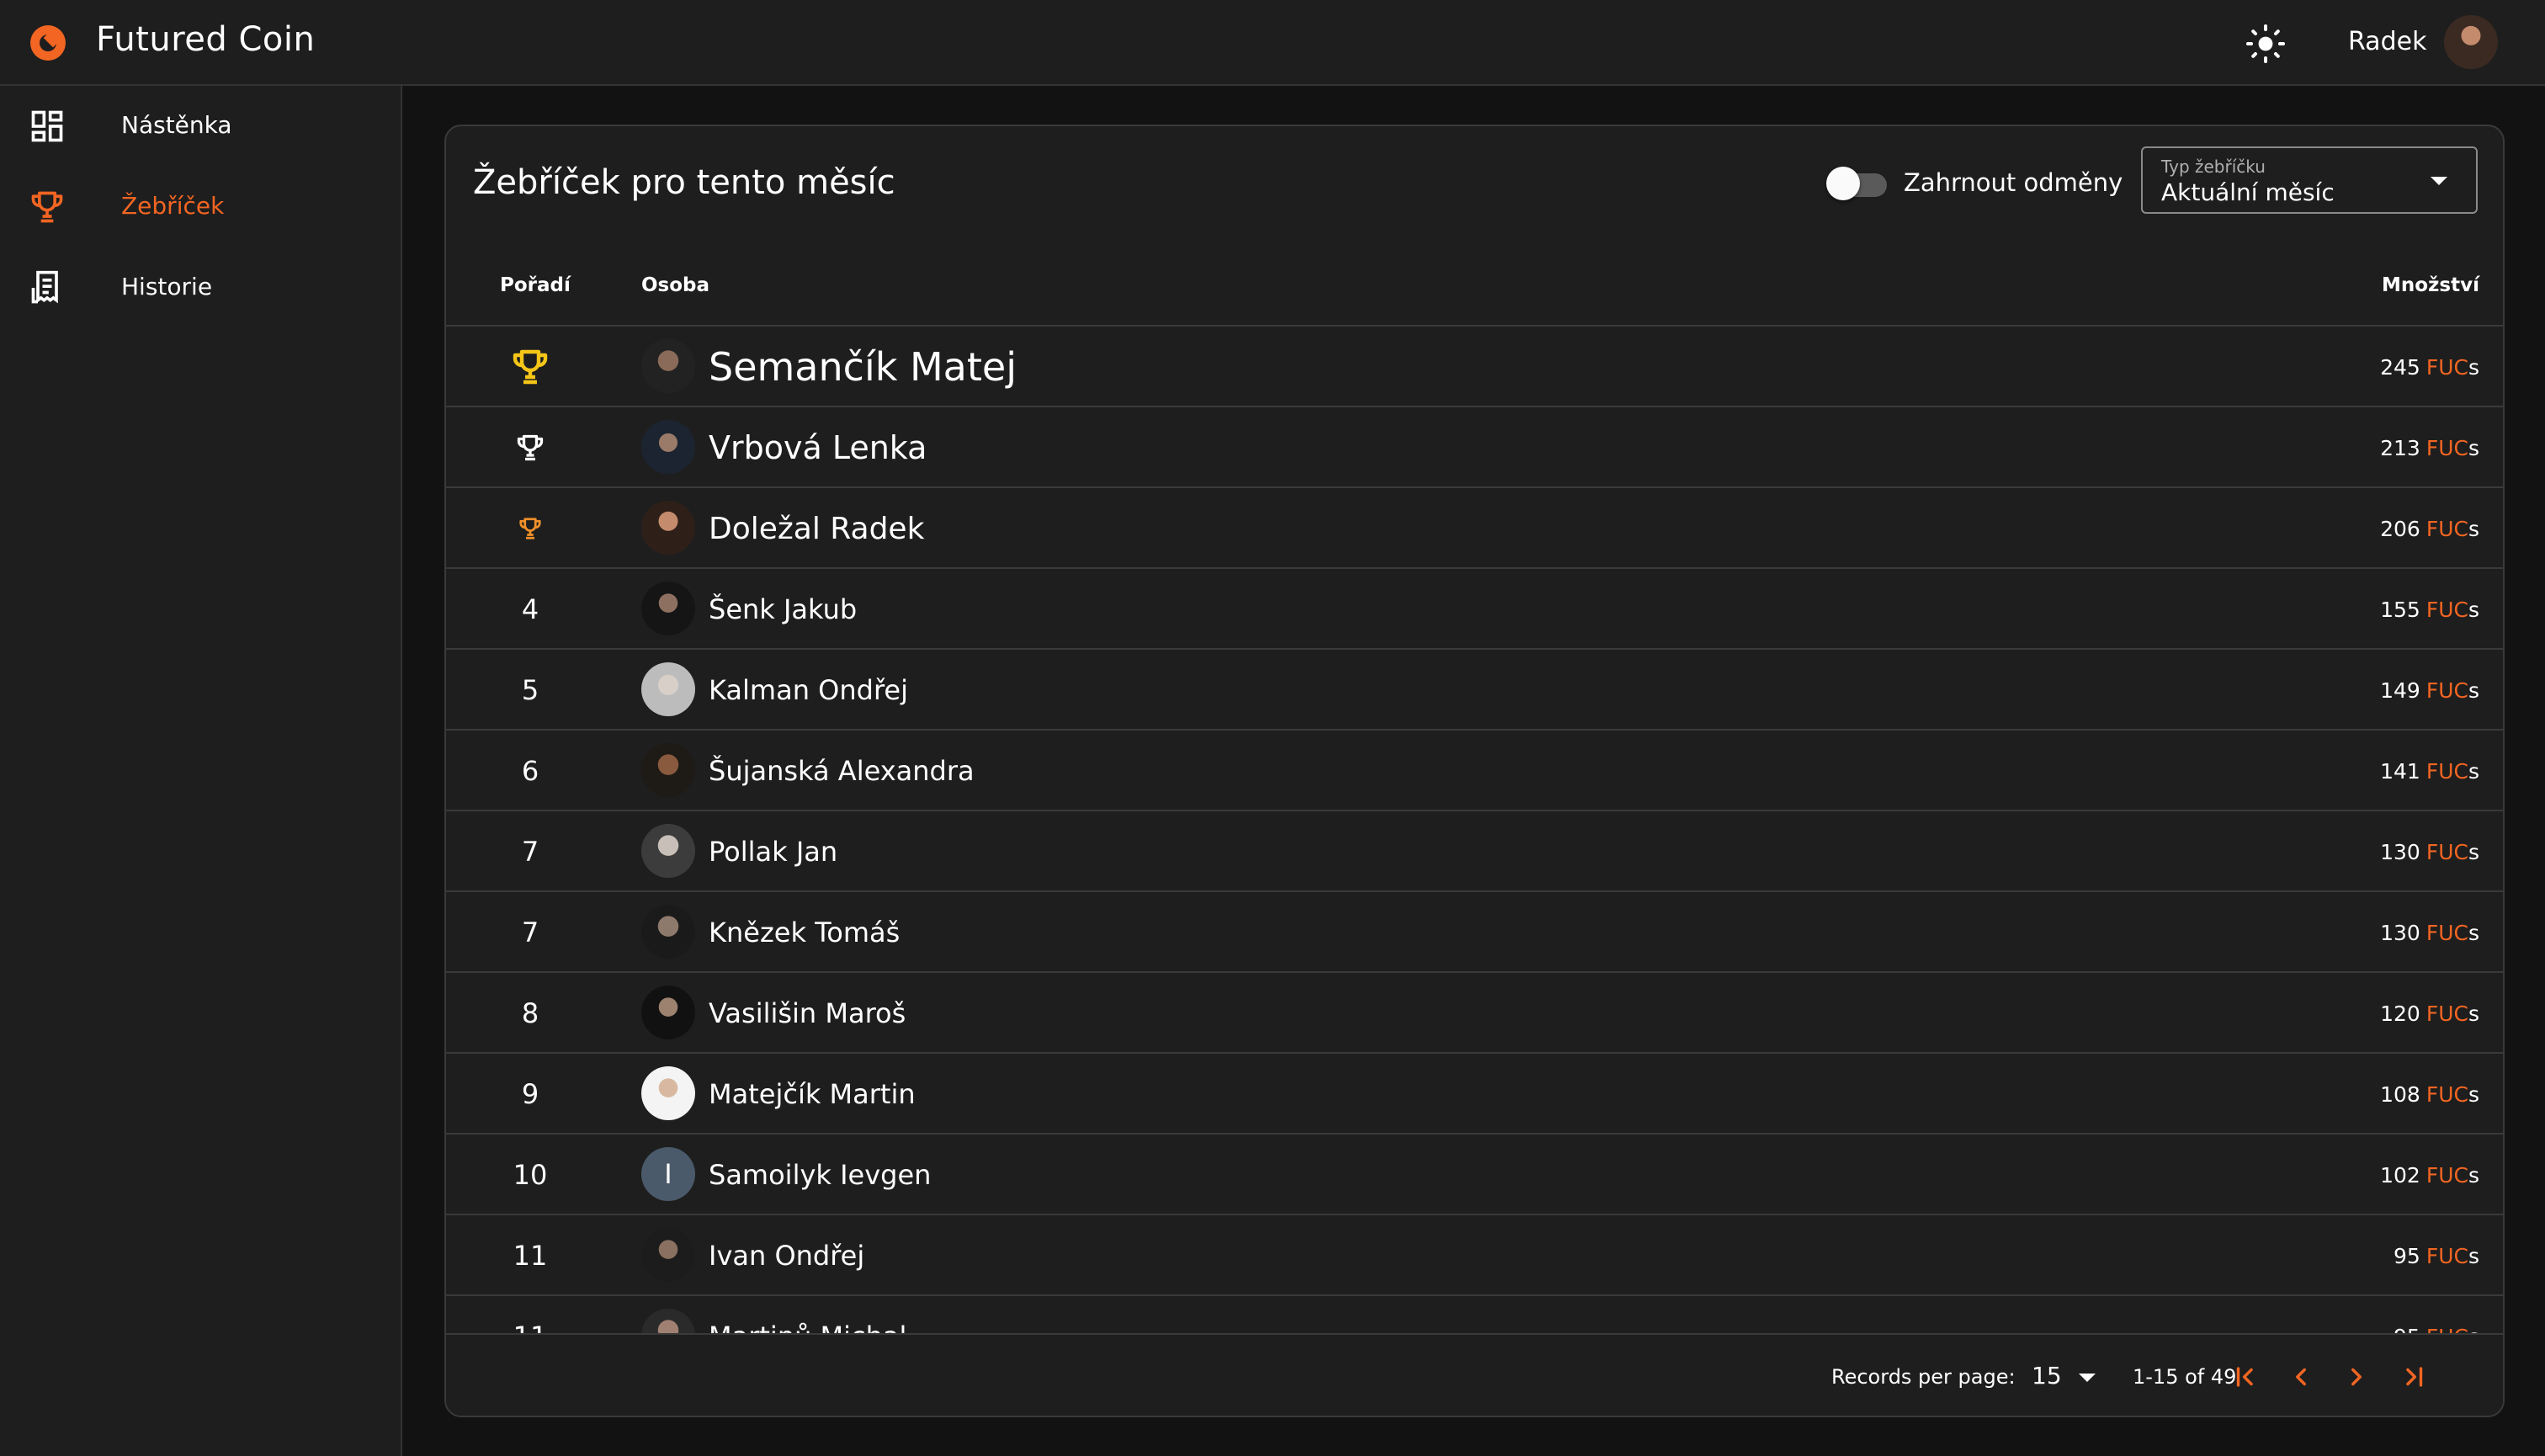  I want to click on records-per-page-select: 15, so click(2047, 1376).